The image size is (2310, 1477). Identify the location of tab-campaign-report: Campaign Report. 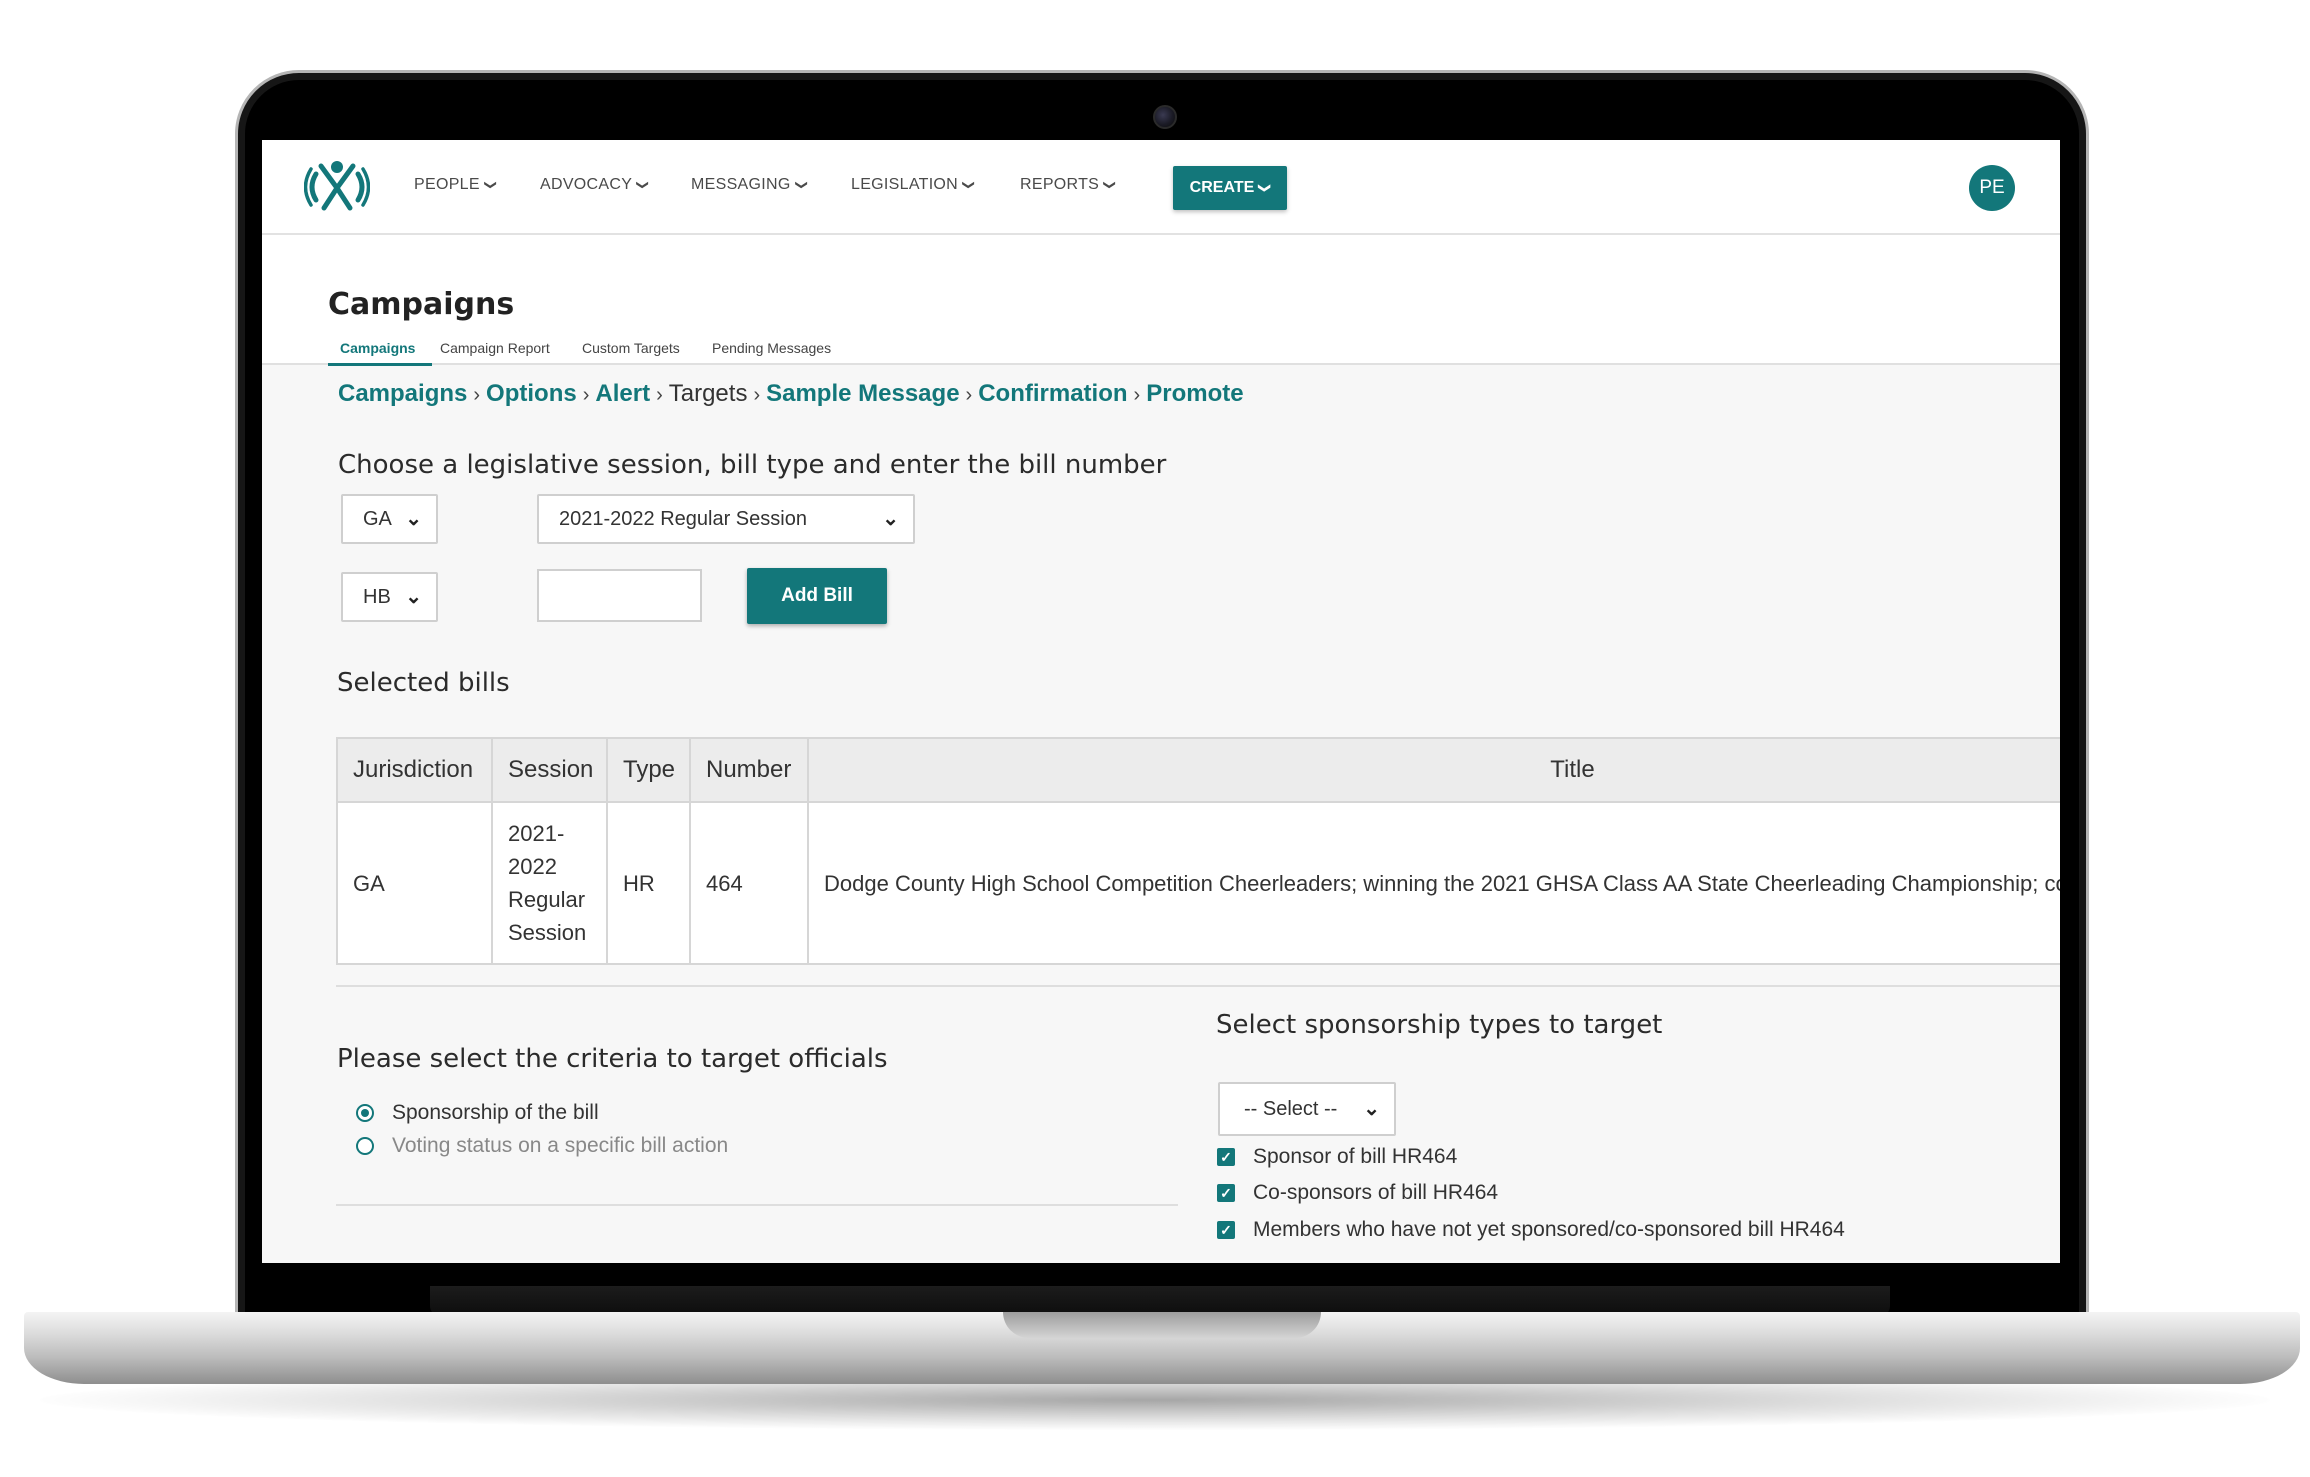
(495, 348).